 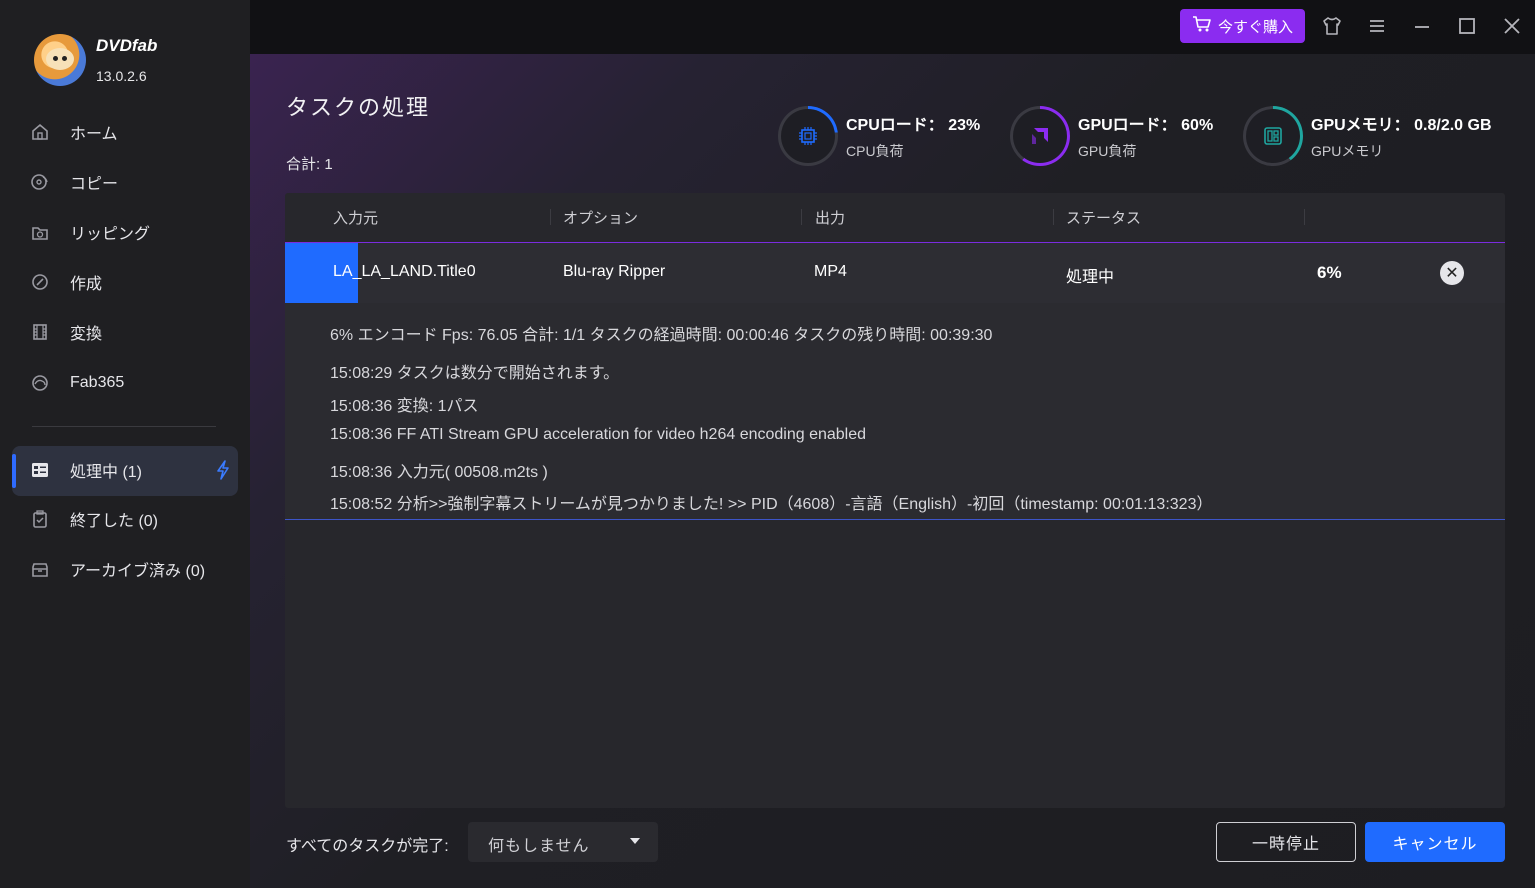 I want to click on clipboard-check-icon, so click(x=40, y=519).